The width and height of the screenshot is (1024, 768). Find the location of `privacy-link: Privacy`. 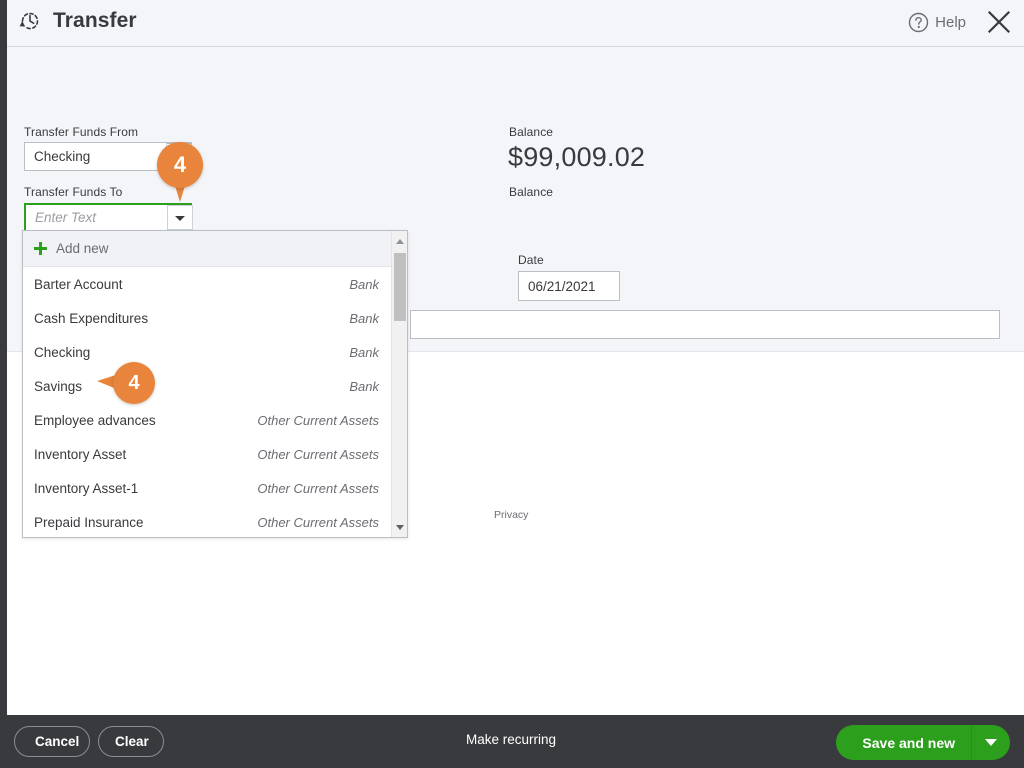

privacy-link: Privacy is located at coordinates (511, 515).